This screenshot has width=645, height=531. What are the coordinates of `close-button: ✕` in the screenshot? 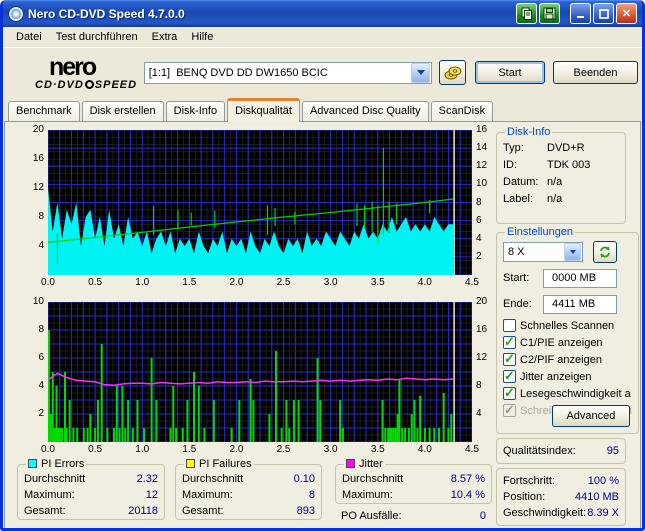 It's located at (626, 13).